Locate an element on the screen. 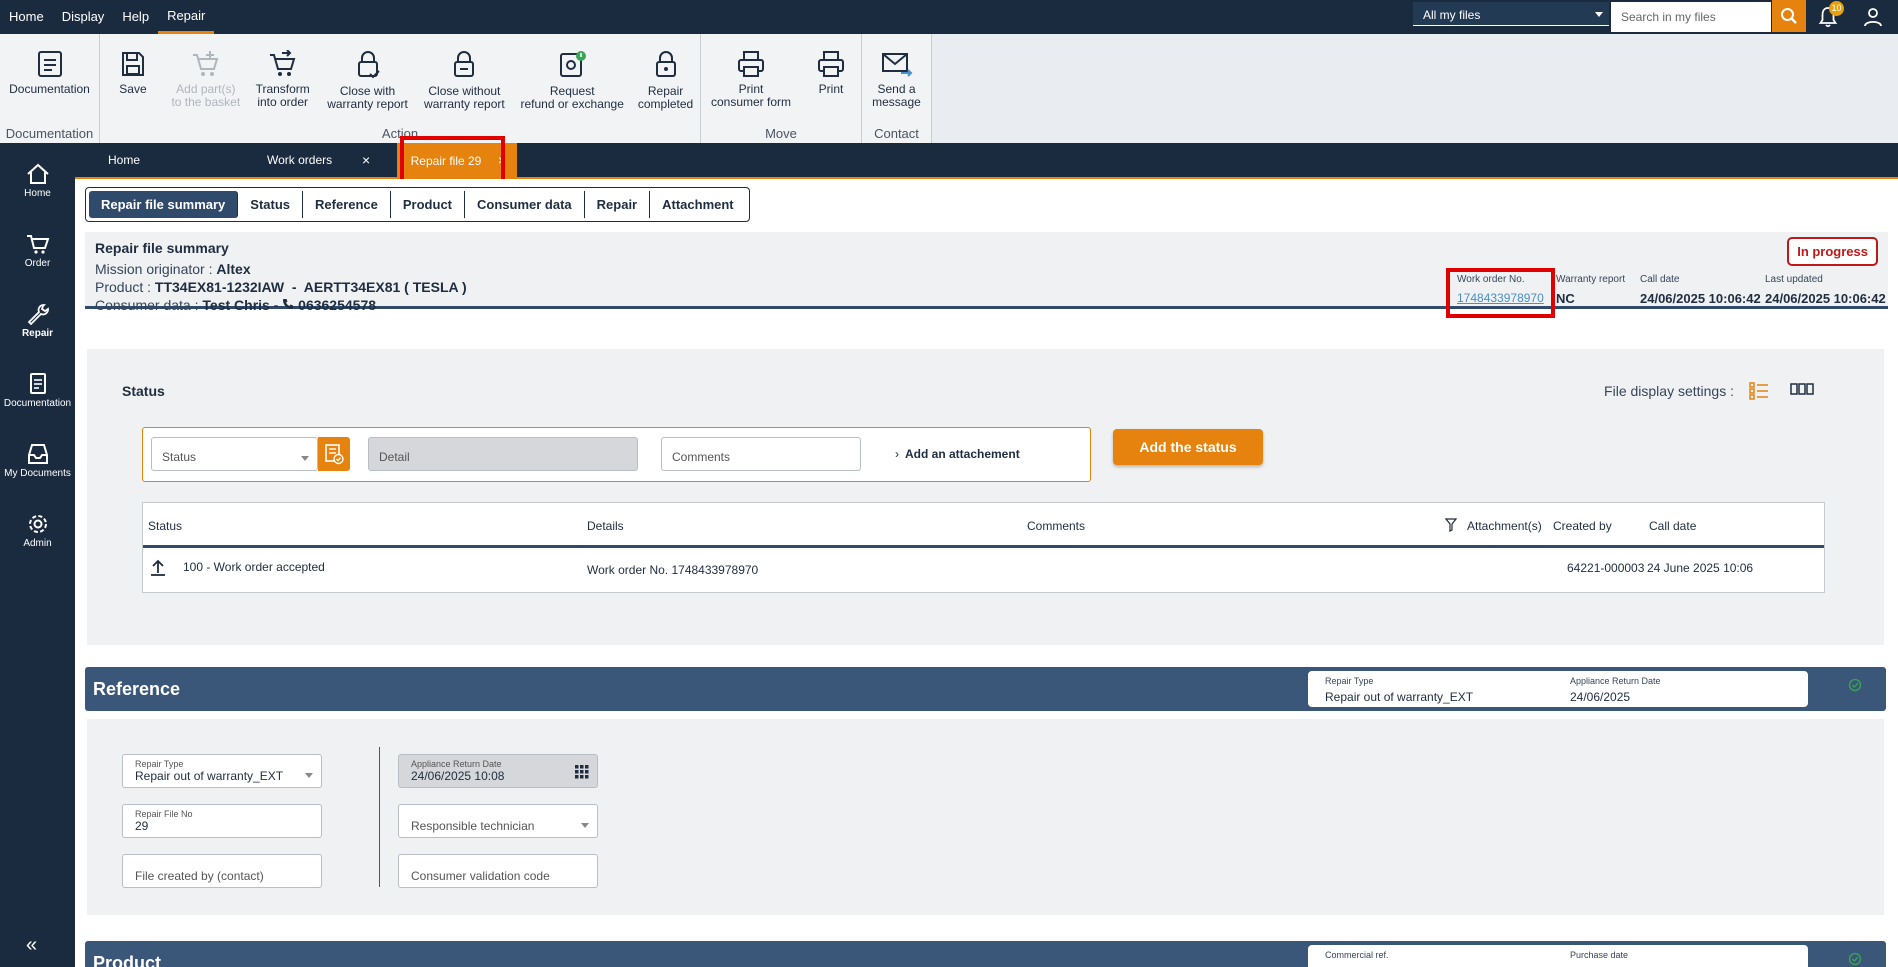 The width and height of the screenshot is (1898, 967). nav-documentation: Documentation is located at coordinates (37, 391).